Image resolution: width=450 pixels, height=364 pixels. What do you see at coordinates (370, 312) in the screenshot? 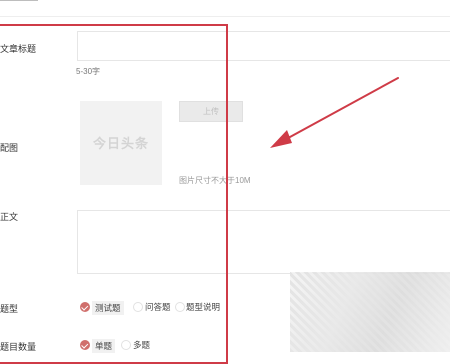
I see `blurred-corner` at bounding box center [370, 312].